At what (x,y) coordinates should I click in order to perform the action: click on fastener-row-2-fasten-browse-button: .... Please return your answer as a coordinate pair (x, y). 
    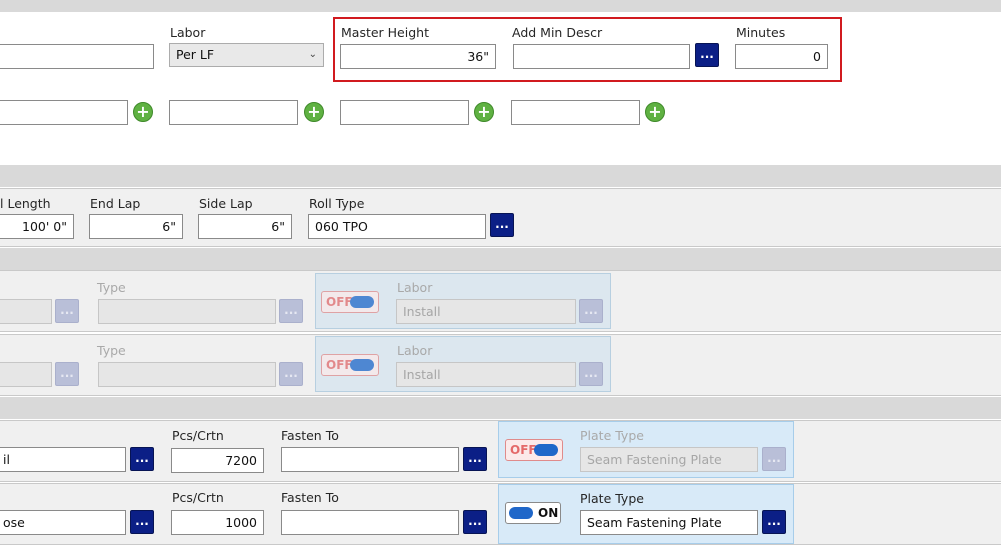
    Looking at the image, I should click on (475, 522).